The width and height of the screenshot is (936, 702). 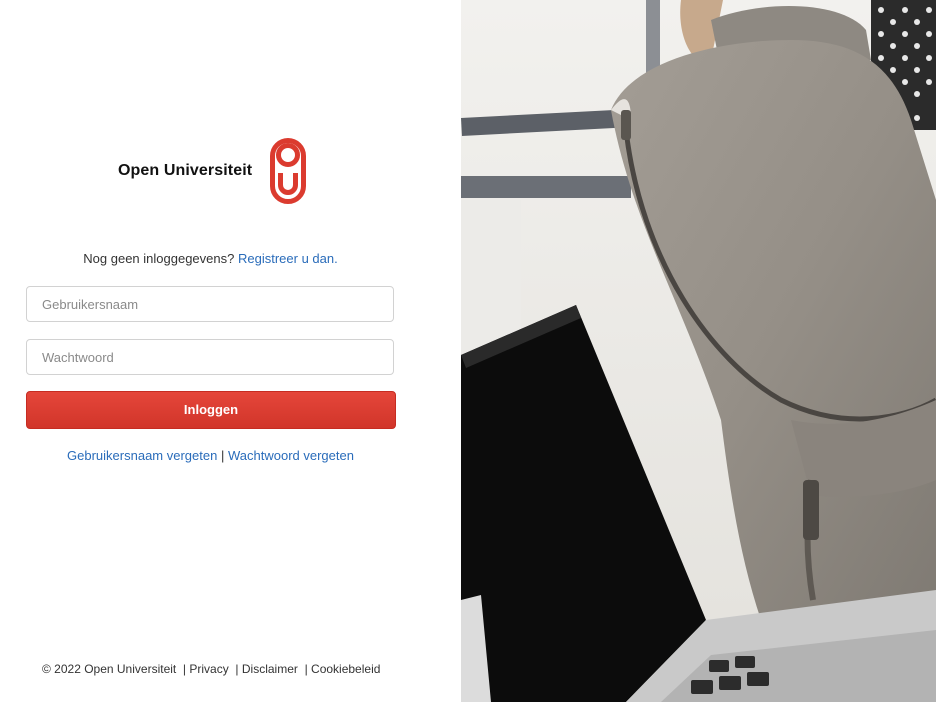 I want to click on password-input, so click(x=210, y=357).